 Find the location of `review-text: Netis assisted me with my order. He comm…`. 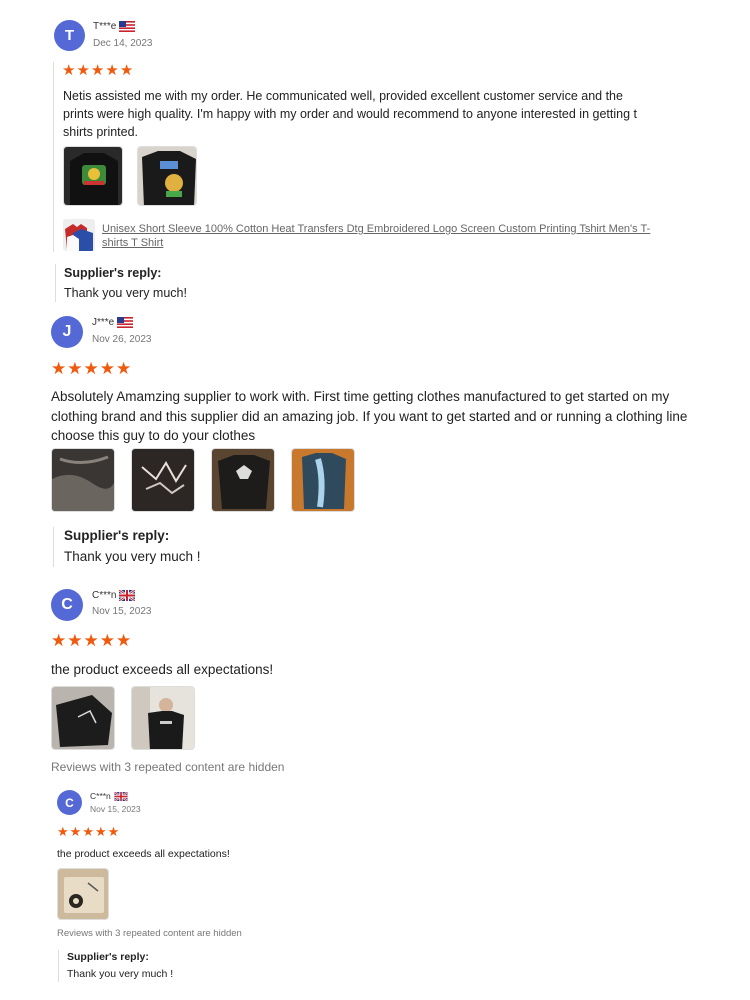

review-text: Netis assisted me with my order. He comm… is located at coordinates (350, 114).